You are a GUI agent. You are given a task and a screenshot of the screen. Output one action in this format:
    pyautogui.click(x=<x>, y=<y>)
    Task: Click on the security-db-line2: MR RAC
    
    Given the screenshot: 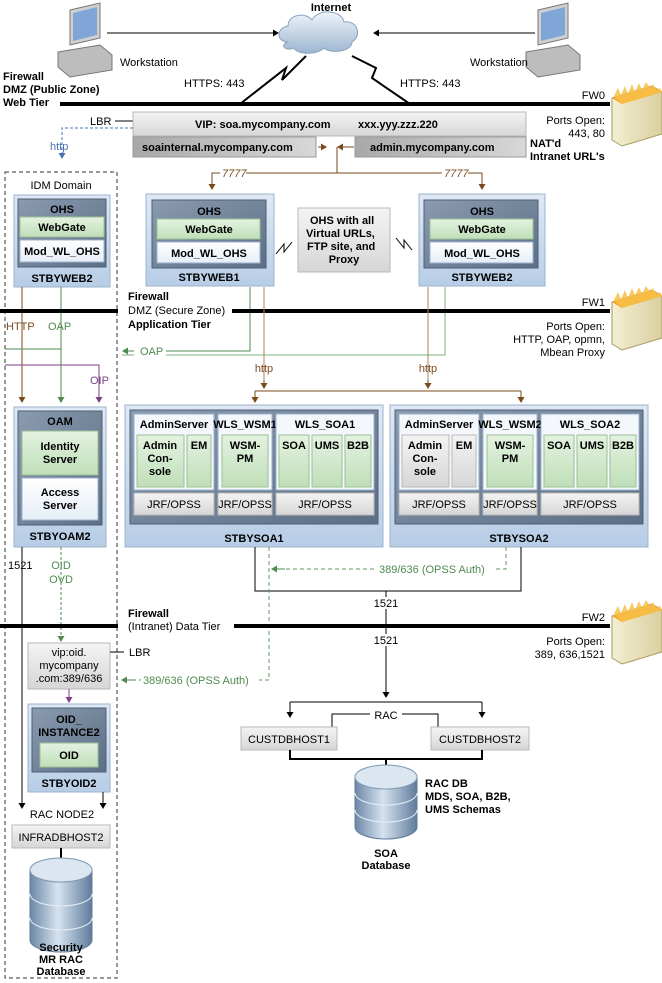 What is the action you would take?
    pyautogui.click(x=61, y=960)
    